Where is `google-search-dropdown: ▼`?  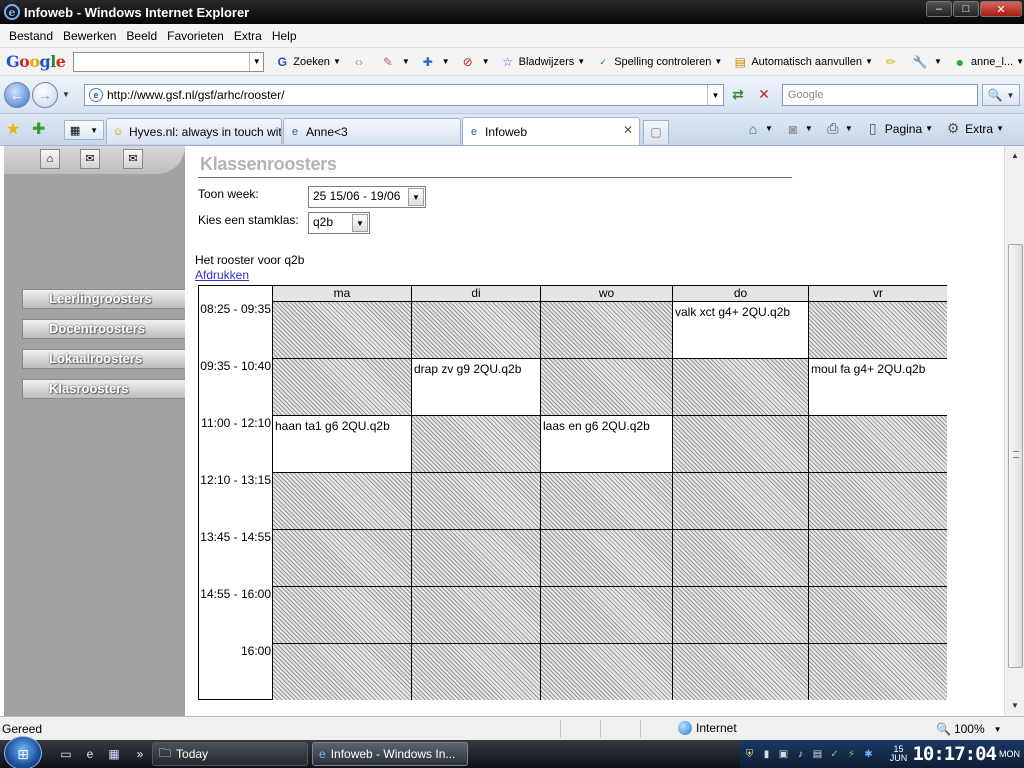
google-search-dropdown: ▼ is located at coordinates (256, 61).